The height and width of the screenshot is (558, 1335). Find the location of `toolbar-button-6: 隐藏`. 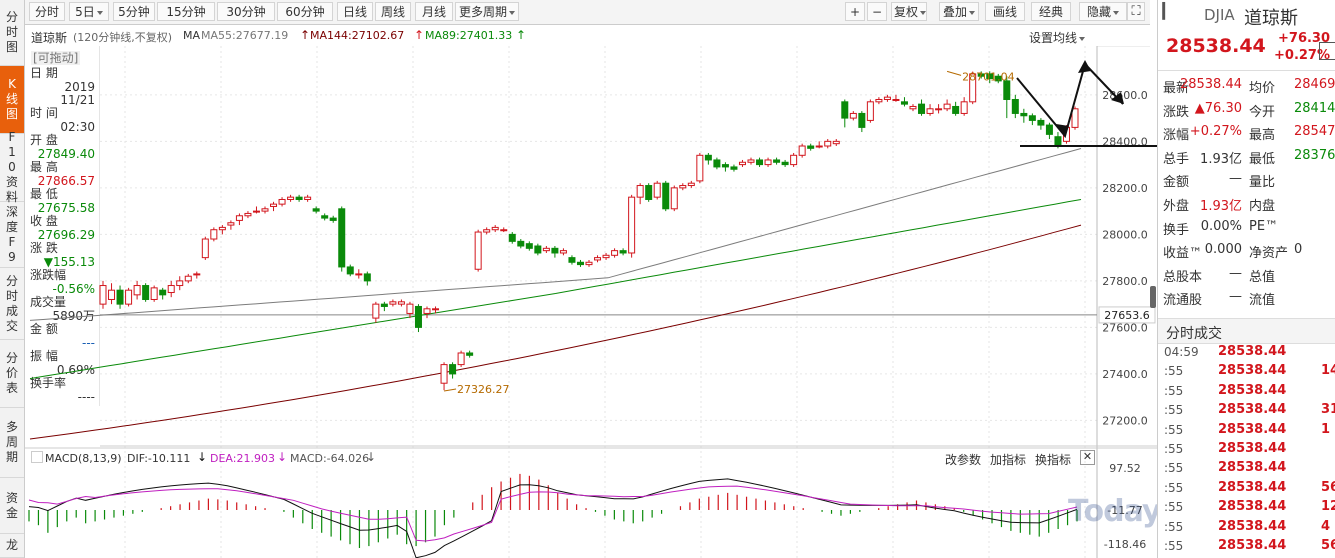

toolbar-button-6: 隐藏 is located at coordinates (1103, 11).